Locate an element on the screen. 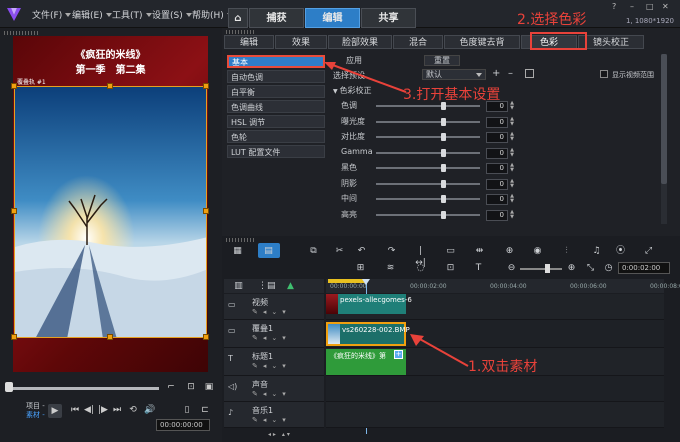 The image size is (680, 442). device-icon: ▯ is located at coordinates (187, 410).